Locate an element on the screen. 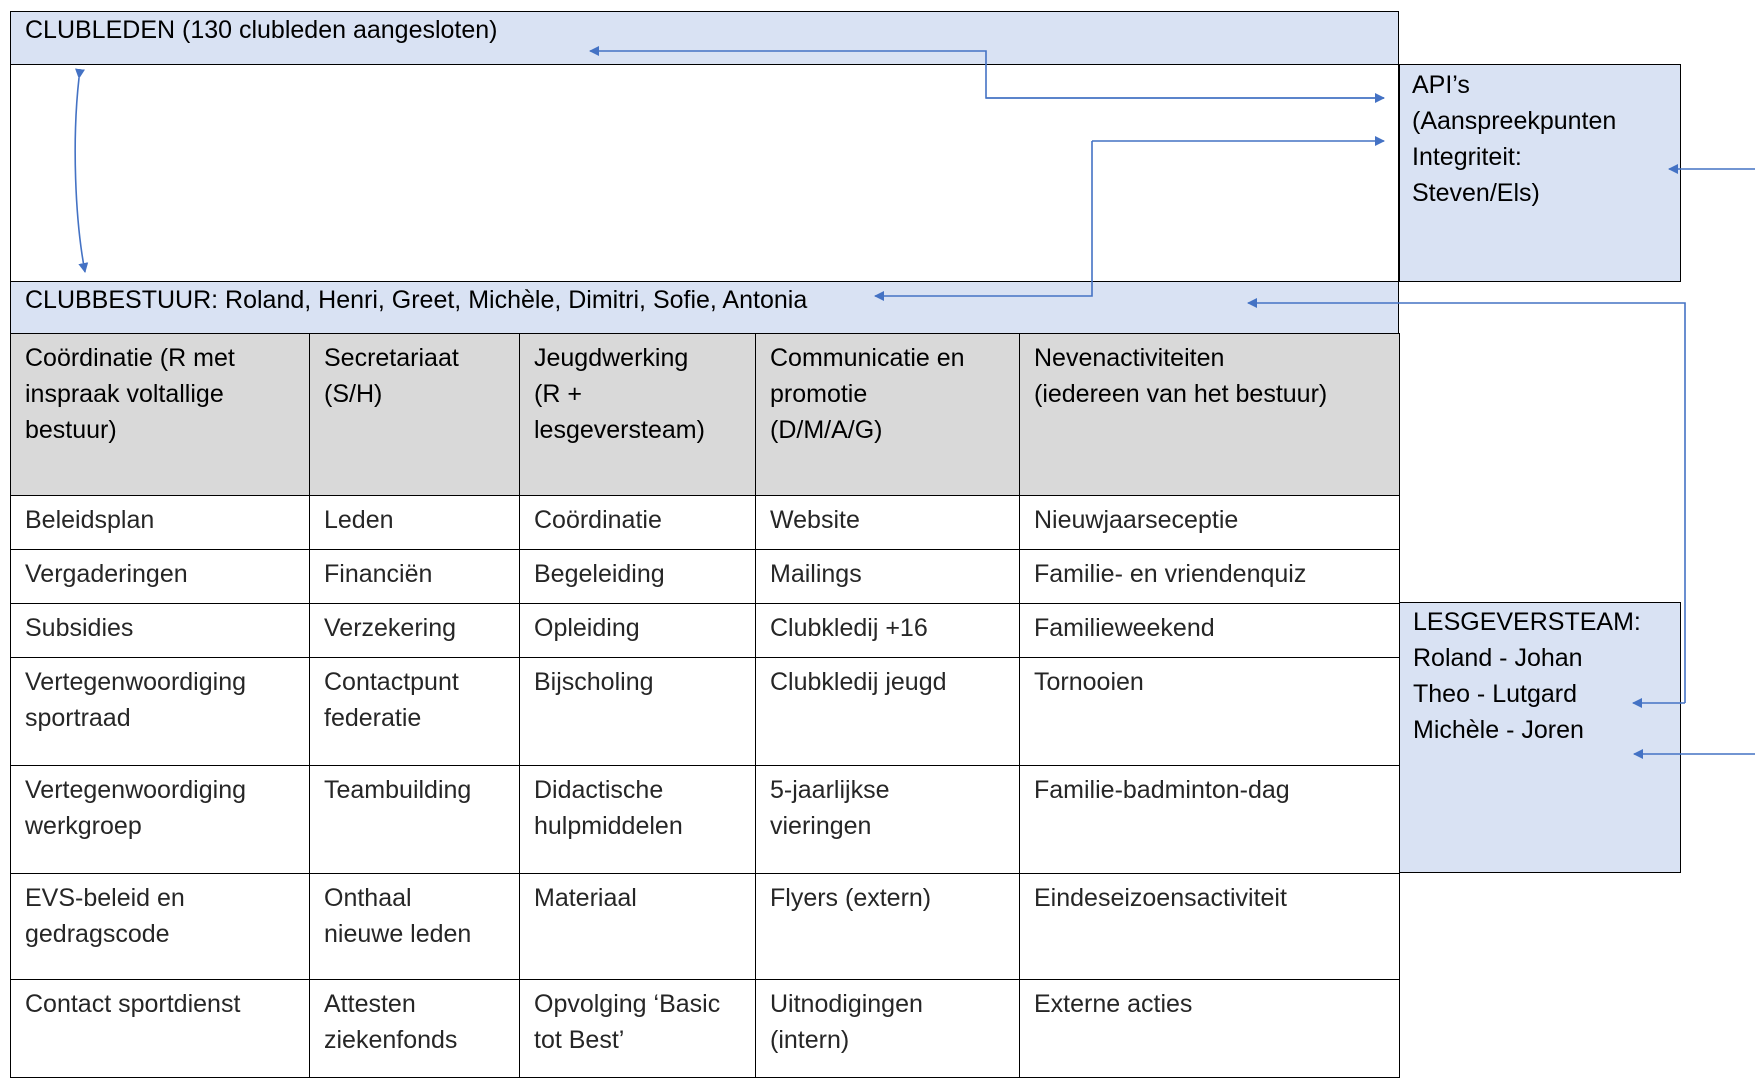  arrow-leden-bestuur is located at coordinates (81, 170).